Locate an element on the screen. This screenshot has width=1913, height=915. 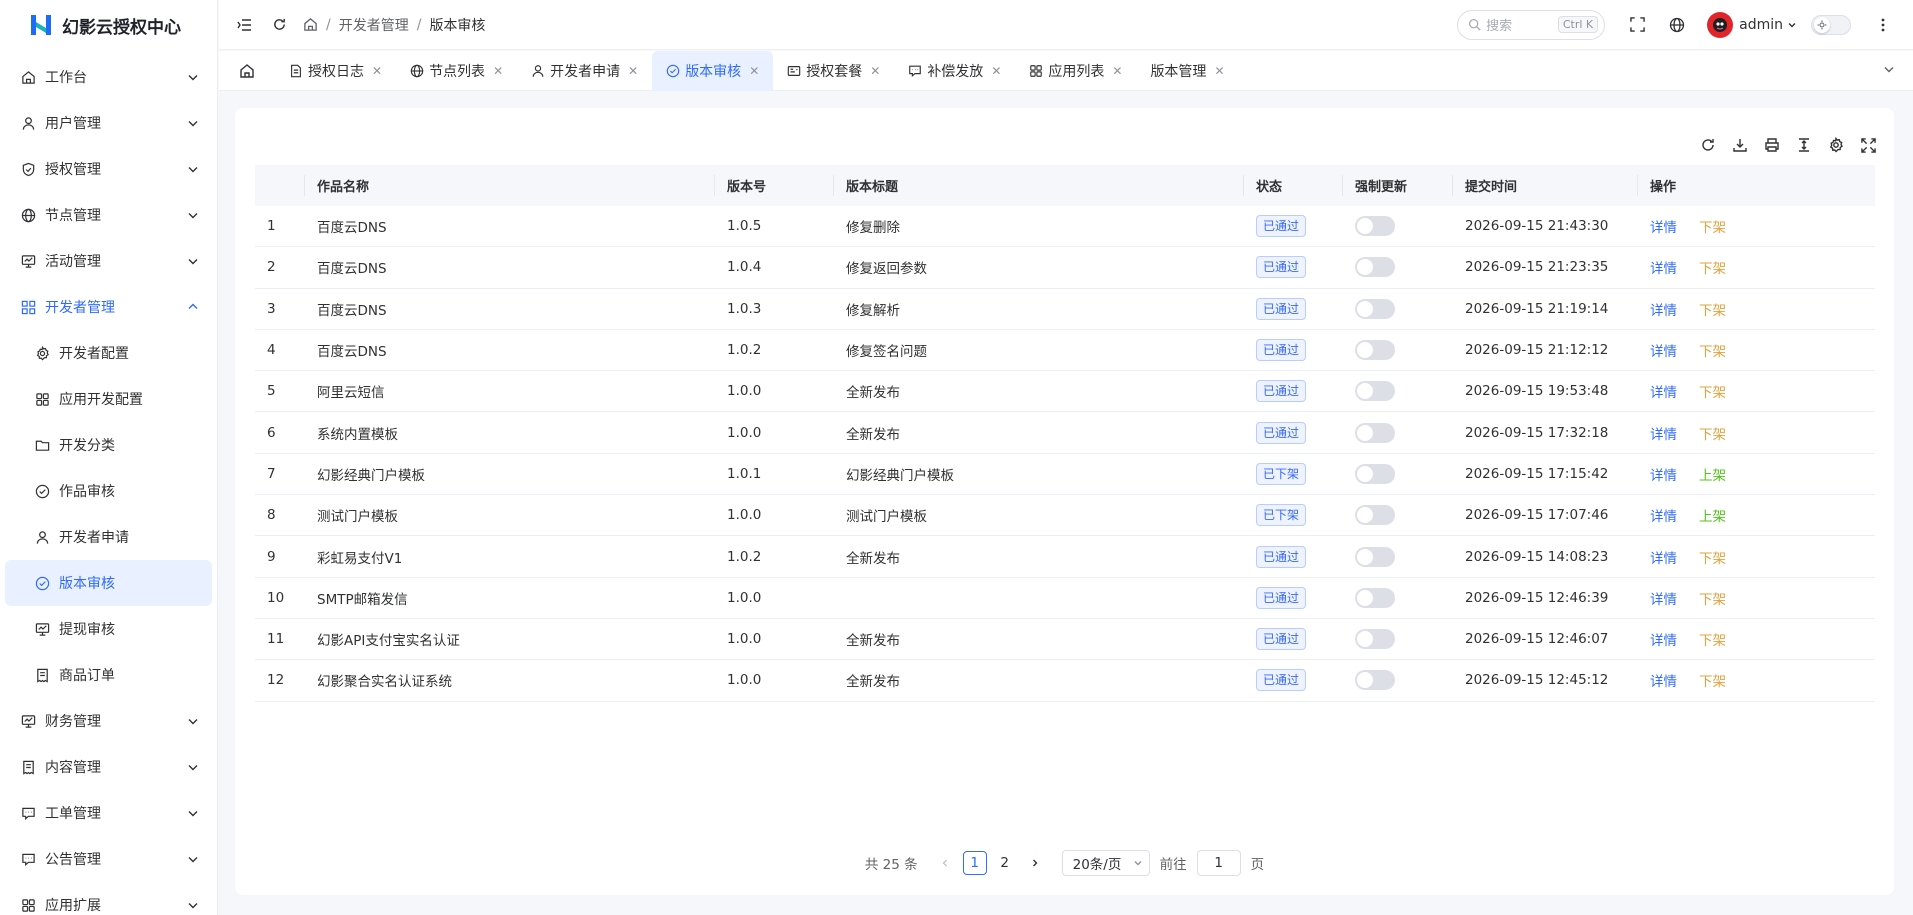
sidebar-item-1: 用户管理 is located at coordinates (108, 123).